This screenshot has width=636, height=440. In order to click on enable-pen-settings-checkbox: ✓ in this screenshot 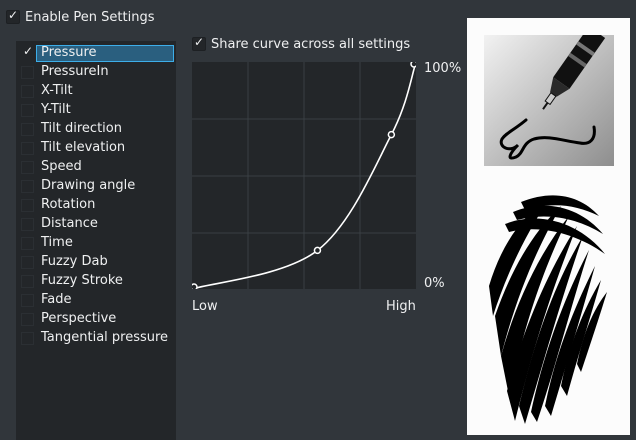, I will do `click(13, 16)`.